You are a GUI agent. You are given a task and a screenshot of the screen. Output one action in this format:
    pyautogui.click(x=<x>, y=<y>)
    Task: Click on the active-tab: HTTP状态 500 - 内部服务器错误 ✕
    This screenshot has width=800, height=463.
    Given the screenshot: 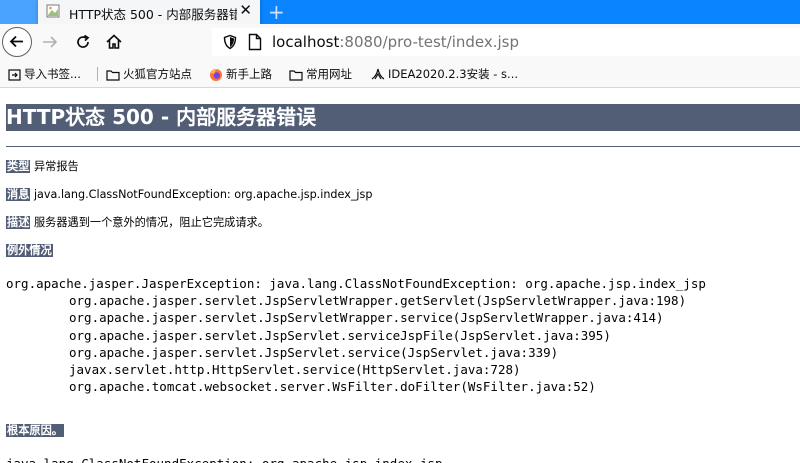 What is the action you would take?
    pyautogui.click(x=149, y=12)
    